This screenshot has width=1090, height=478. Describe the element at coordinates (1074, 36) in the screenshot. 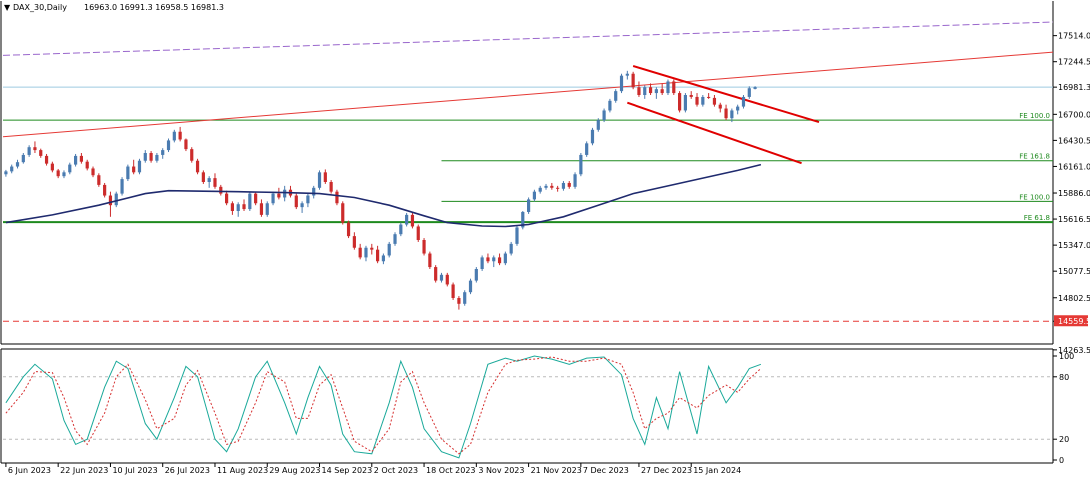

I see `price-tick-label: 17514.0` at that location.